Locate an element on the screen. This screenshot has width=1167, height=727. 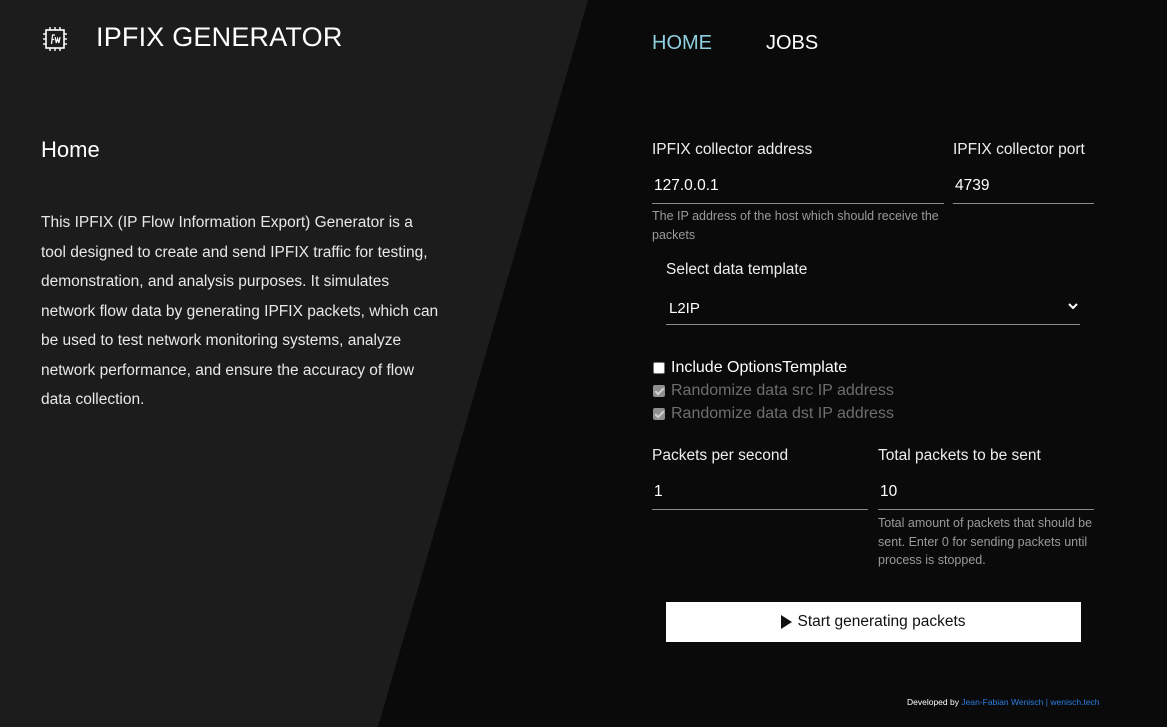
nav-home-link: HOME is located at coordinates (682, 43).